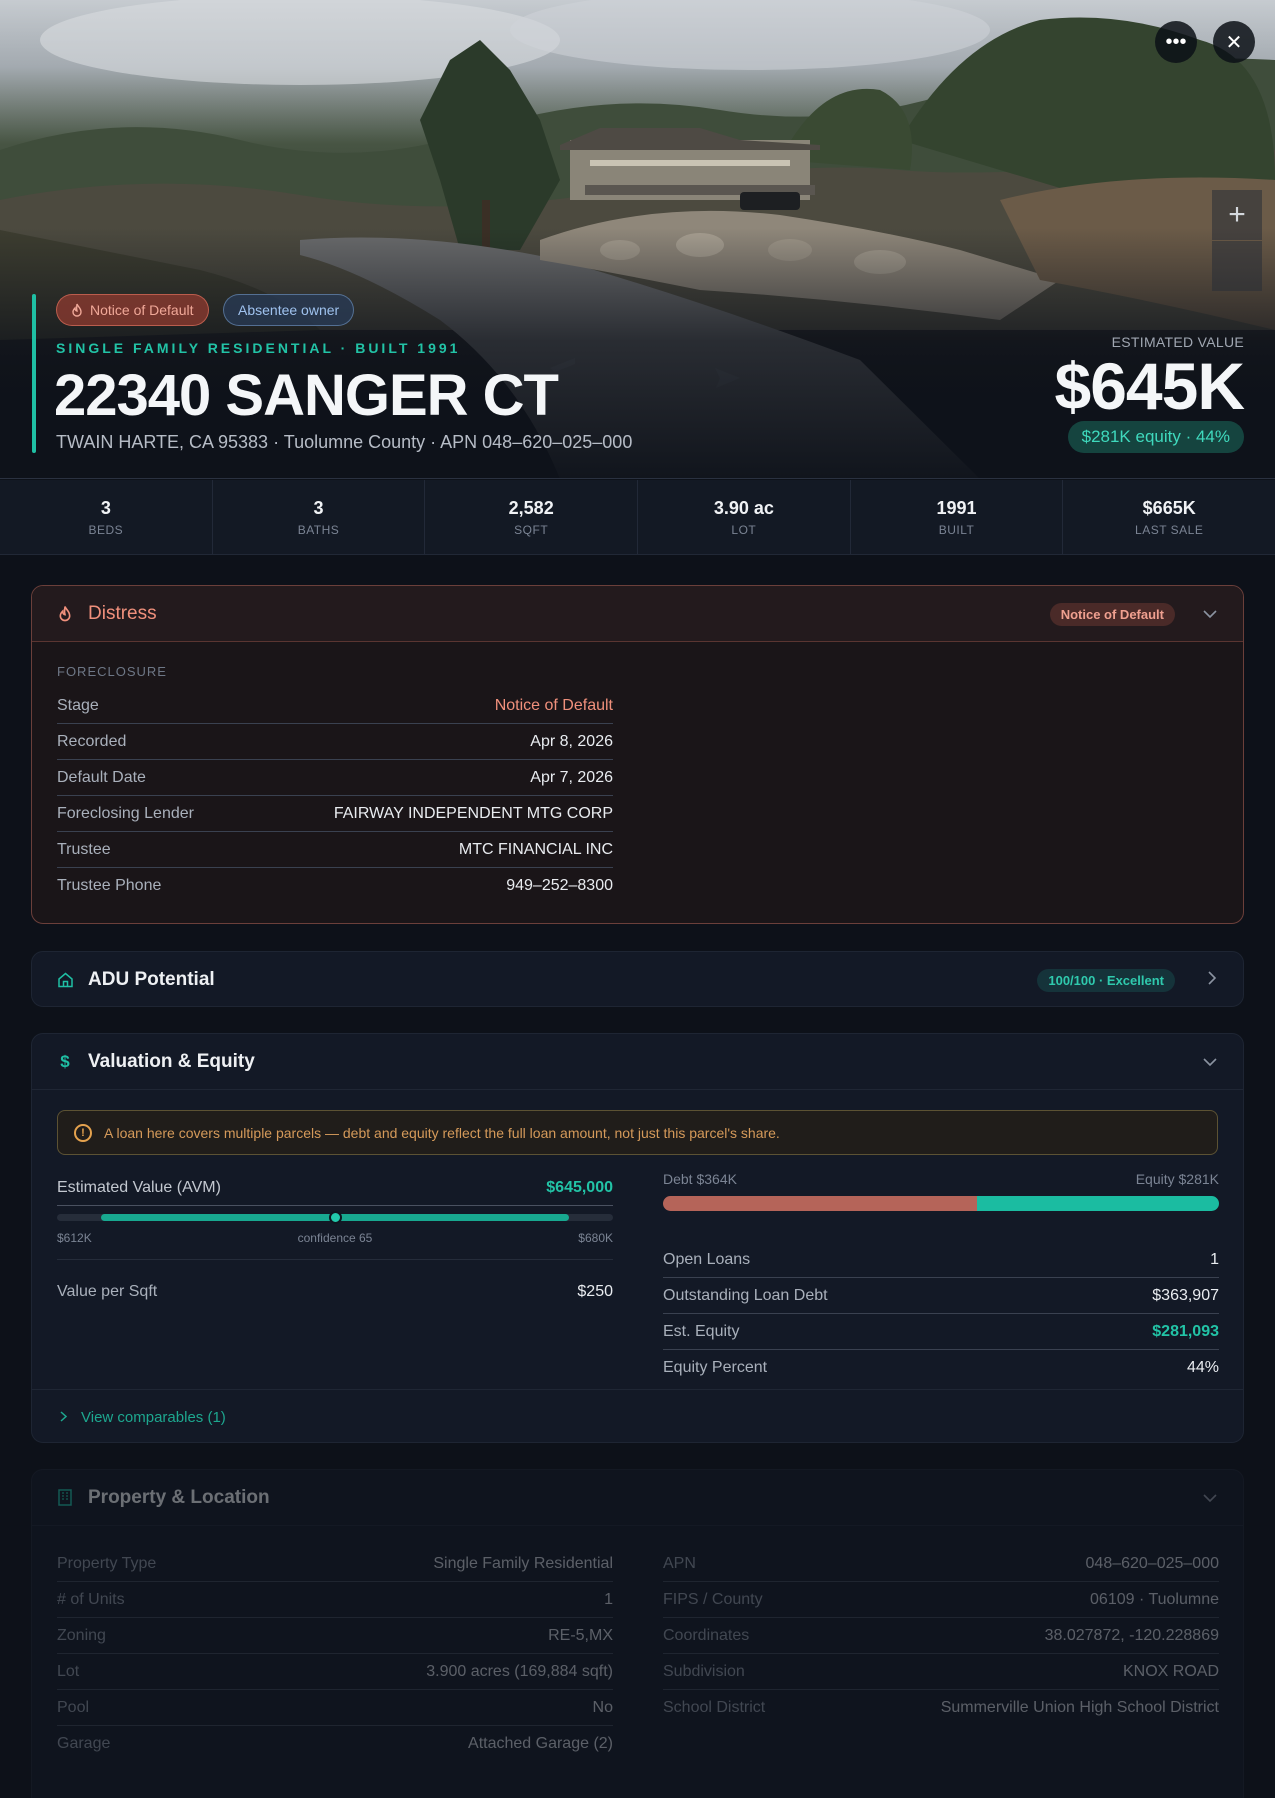  I want to click on tag-notice-of-default: Notice of Default, so click(132, 310).